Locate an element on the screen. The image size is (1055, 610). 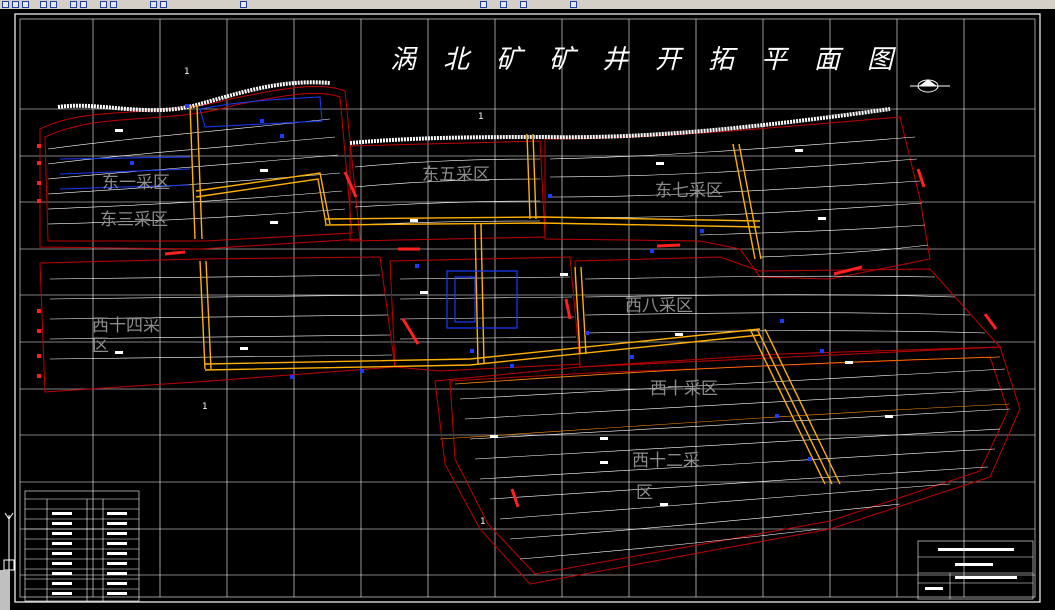
zone-label-west8: 西八采区 is located at coordinates (659, 306).